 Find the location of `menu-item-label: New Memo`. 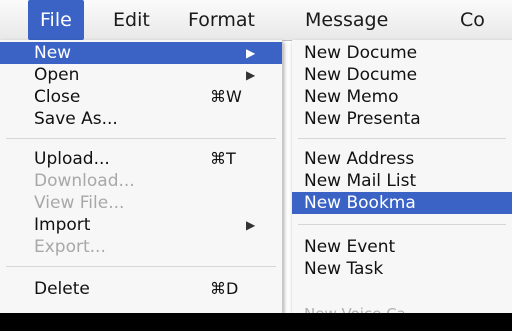

menu-item-label: New Memo is located at coordinates (351, 97).